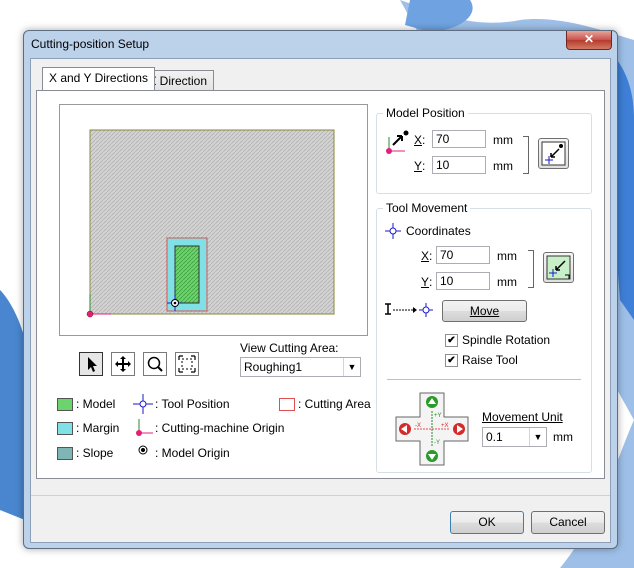 The width and height of the screenshot is (634, 568). What do you see at coordinates (192, 404) in the screenshot?
I see `legend-tool-position: : Tool Position` at bounding box center [192, 404].